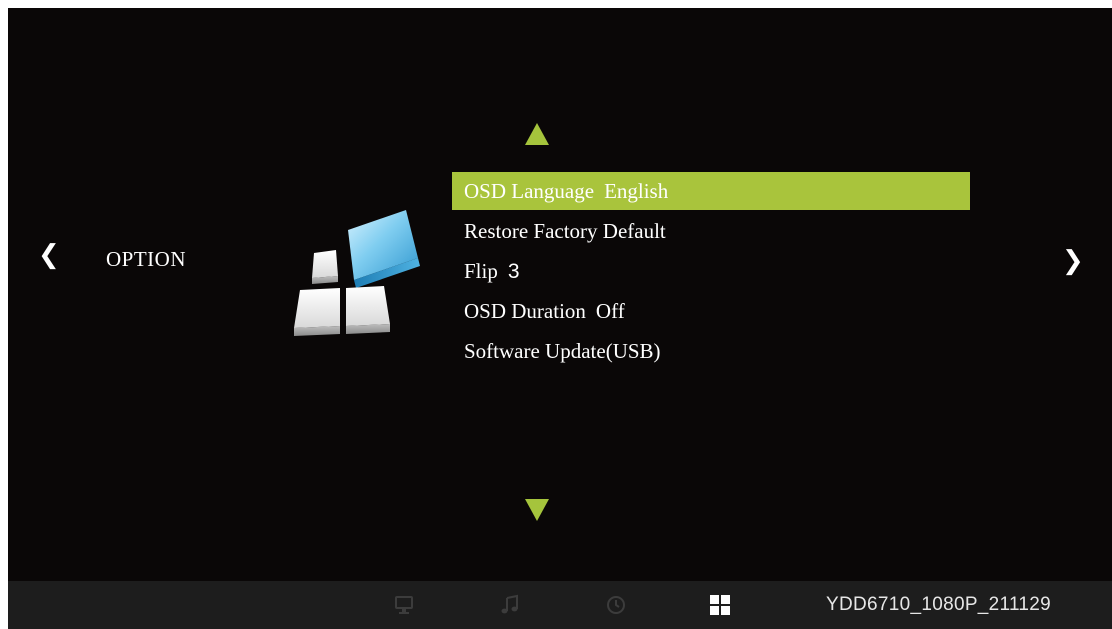 The height and width of the screenshot is (629, 1112). What do you see at coordinates (939, 604) in the screenshot?
I see `firmware-version-label: YDD6710_1080P_211129` at bounding box center [939, 604].